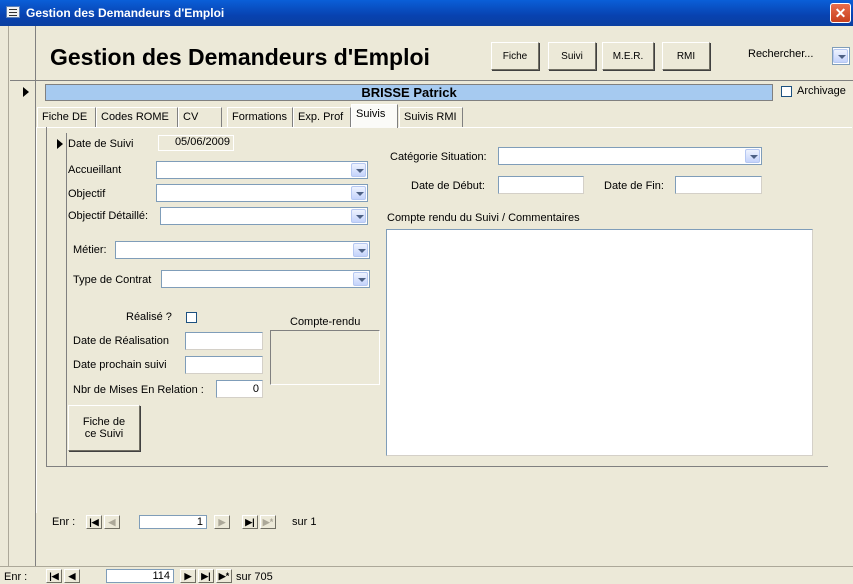 This screenshot has width=853, height=584. What do you see at coordinates (191, 317) in the screenshot?
I see `realise-checkbox` at bounding box center [191, 317].